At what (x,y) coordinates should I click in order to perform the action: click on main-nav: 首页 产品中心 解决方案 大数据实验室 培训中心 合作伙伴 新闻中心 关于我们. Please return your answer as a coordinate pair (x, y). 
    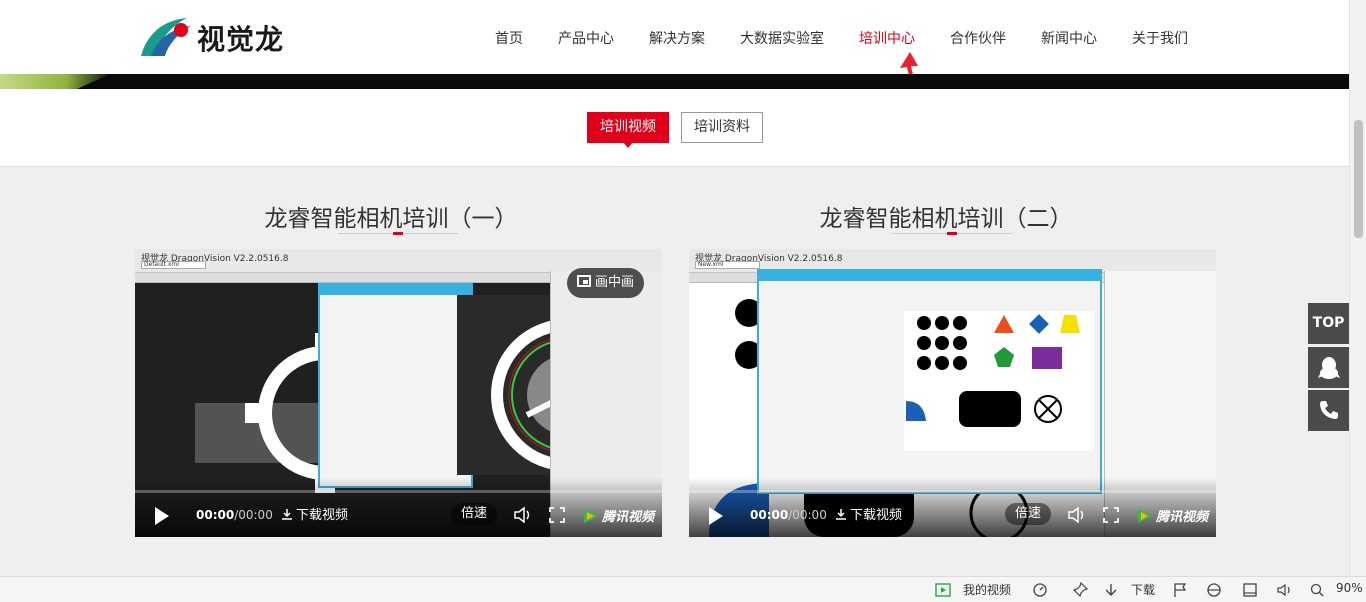
    Looking at the image, I should click on (859, 38).